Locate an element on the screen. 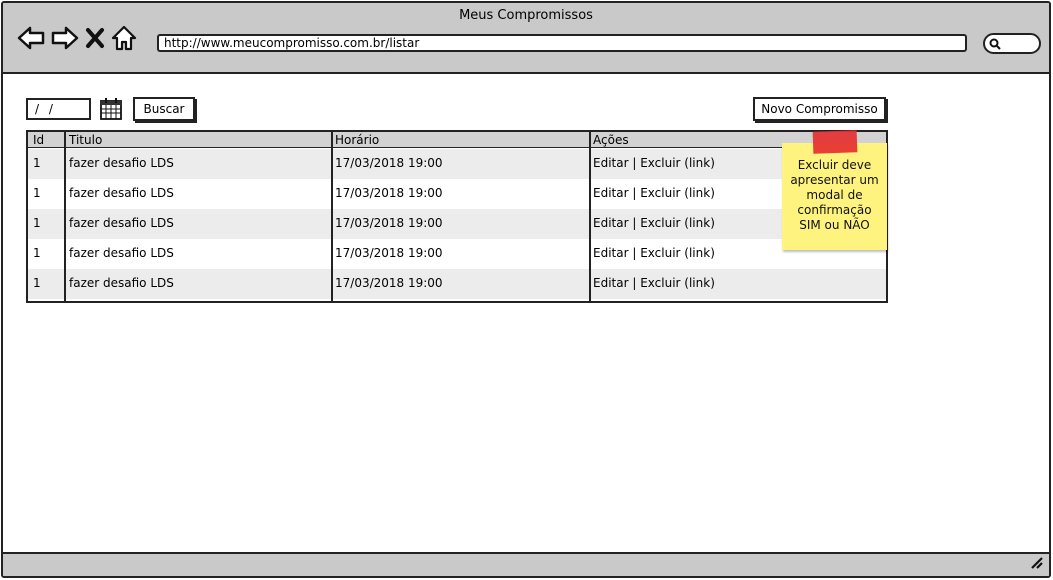 This screenshot has height=580, width=1053. header-id: Id is located at coordinates (39, 140).